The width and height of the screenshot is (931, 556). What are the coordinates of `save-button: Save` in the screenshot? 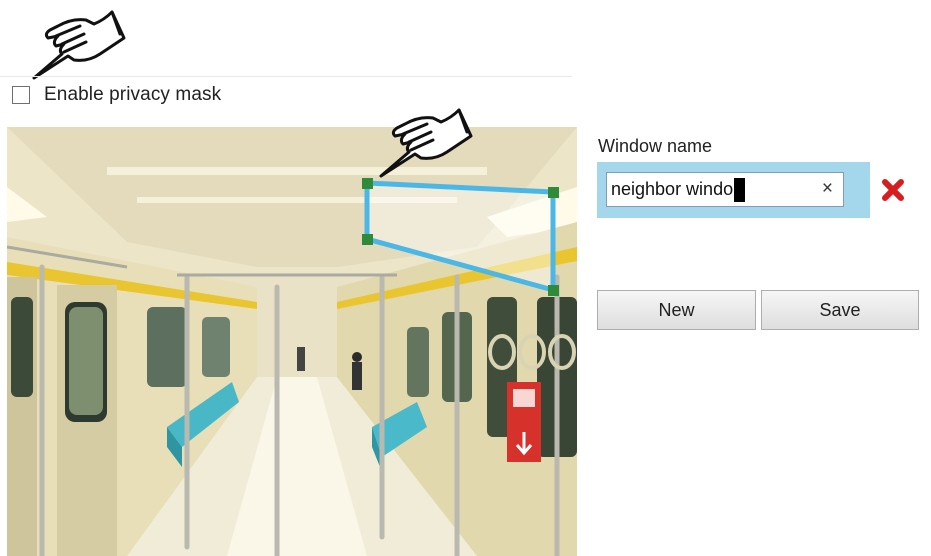 It's located at (840, 310).